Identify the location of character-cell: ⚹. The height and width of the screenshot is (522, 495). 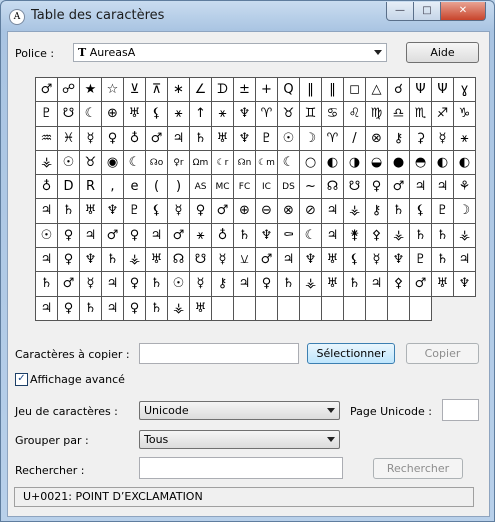
(179, 114).